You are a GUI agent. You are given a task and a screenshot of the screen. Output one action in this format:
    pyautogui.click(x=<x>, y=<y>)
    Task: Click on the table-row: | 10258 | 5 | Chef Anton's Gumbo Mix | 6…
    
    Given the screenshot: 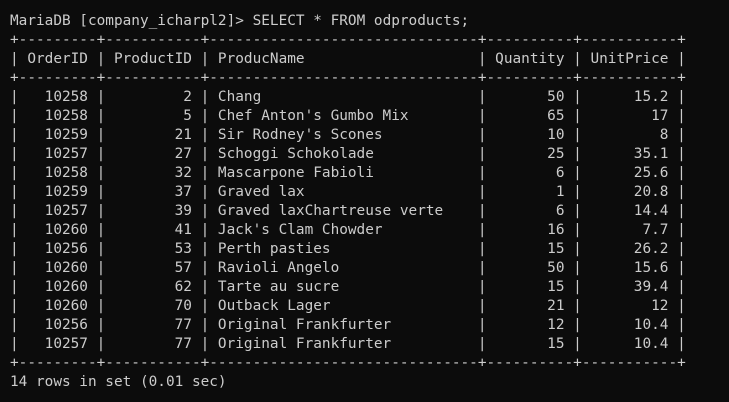 What is the action you would take?
    pyautogui.click(x=348, y=116)
    